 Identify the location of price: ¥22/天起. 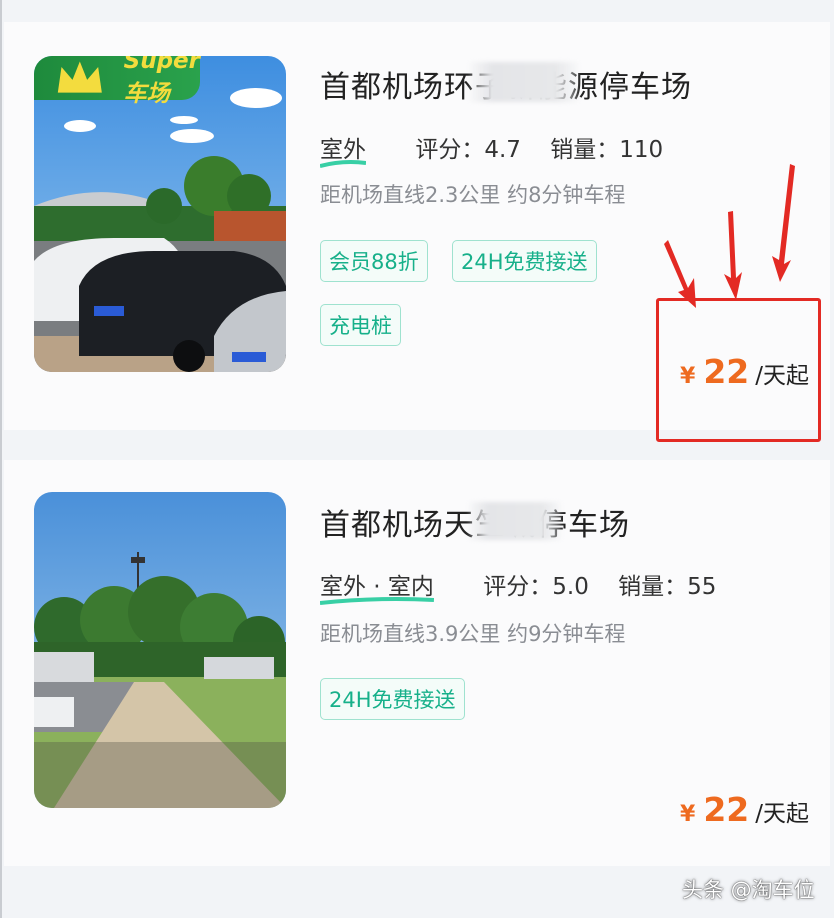
(744, 809).